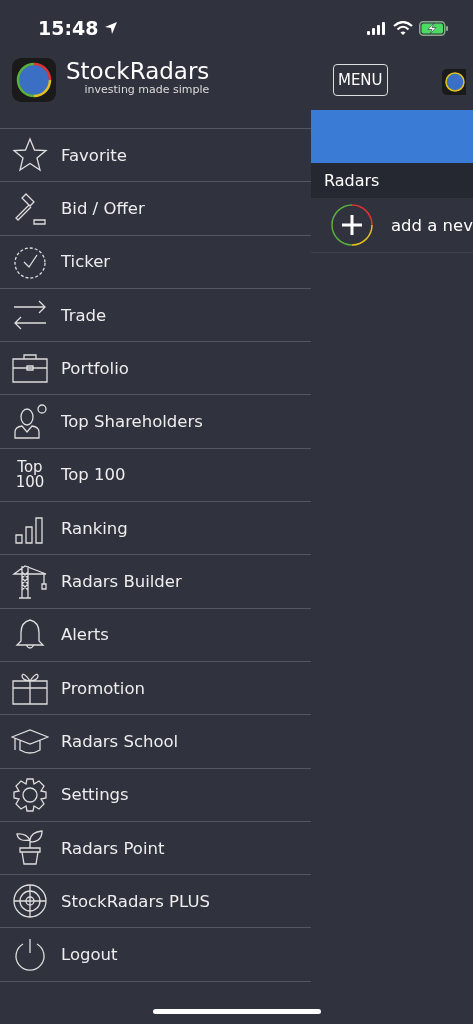  What do you see at coordinates (30, 901) in the screenshot?
I see `radar-target-icon` at bounding box center [30, 901].